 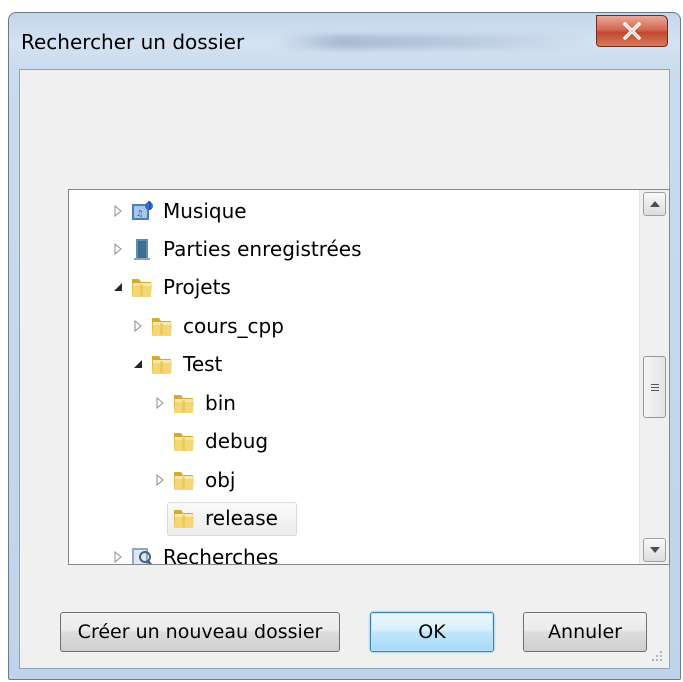 I want to click on scroll-down-arrow-icon, so click(x=654, y=550).